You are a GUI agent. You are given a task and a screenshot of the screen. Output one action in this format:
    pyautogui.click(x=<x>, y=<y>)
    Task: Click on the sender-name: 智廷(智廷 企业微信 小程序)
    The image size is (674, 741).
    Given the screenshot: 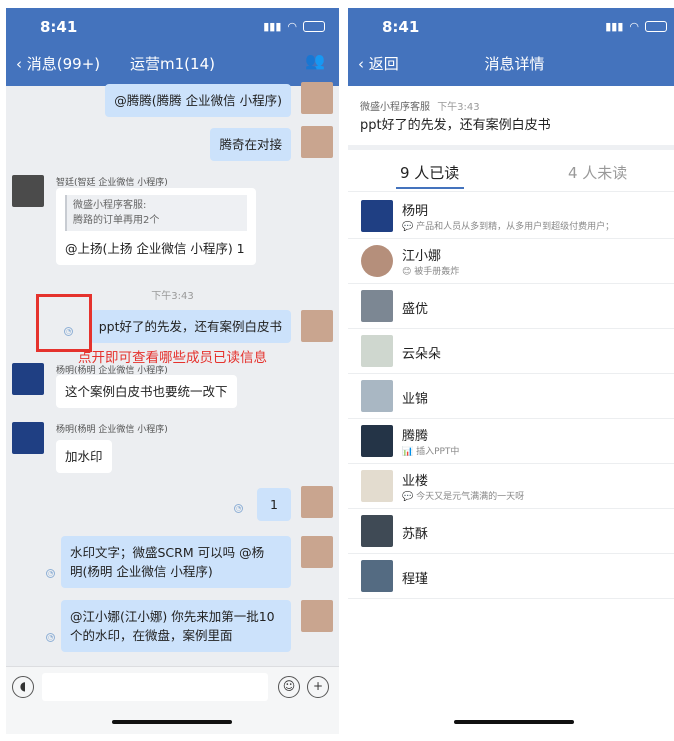 What is the action you would take?
    pyautogui.click(x=112, y=183)
    